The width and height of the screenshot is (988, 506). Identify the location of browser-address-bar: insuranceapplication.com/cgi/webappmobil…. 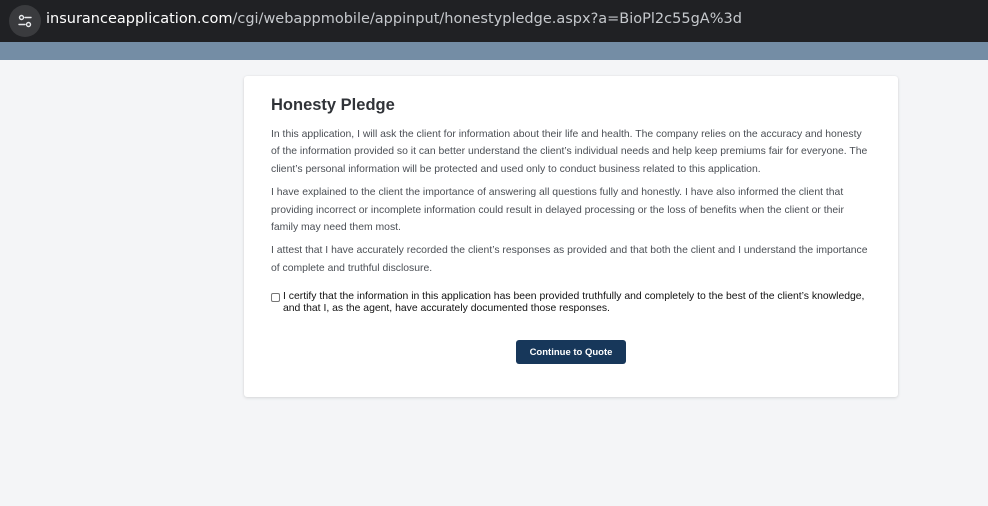
(494, 21).